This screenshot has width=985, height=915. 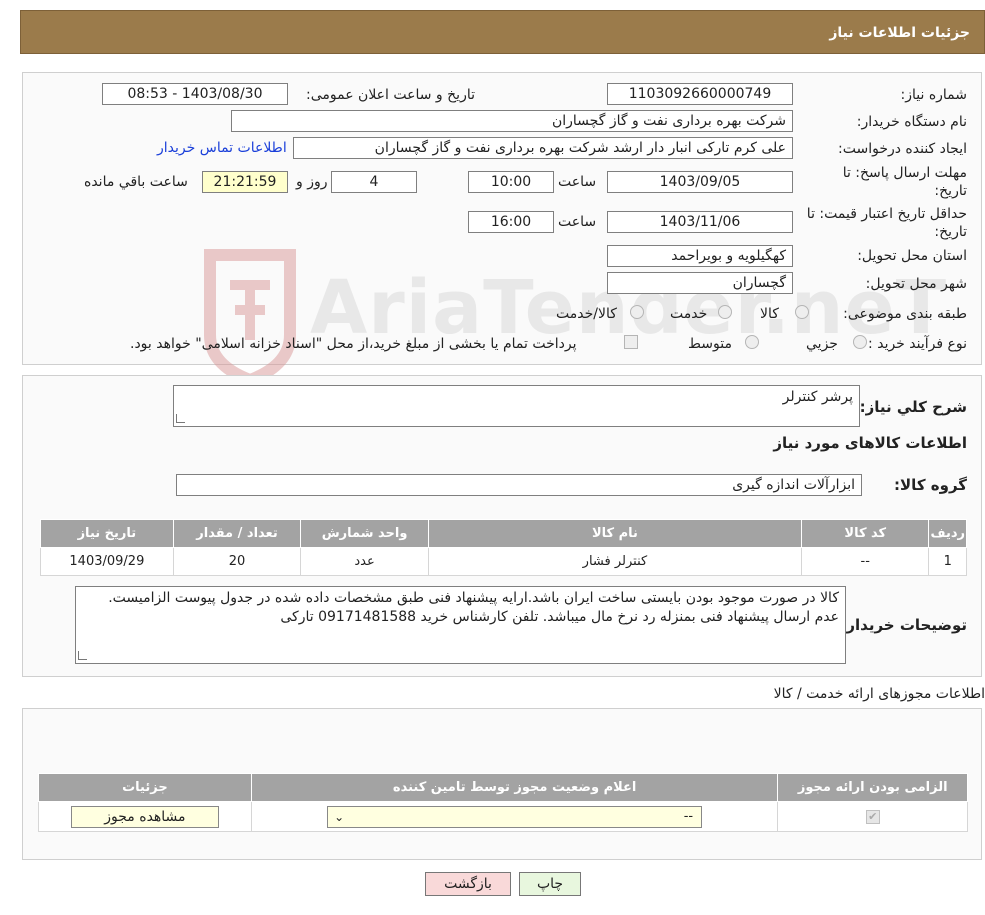 I want to click on chevron-down-icon: ⌄, so click(x=339, y=816).